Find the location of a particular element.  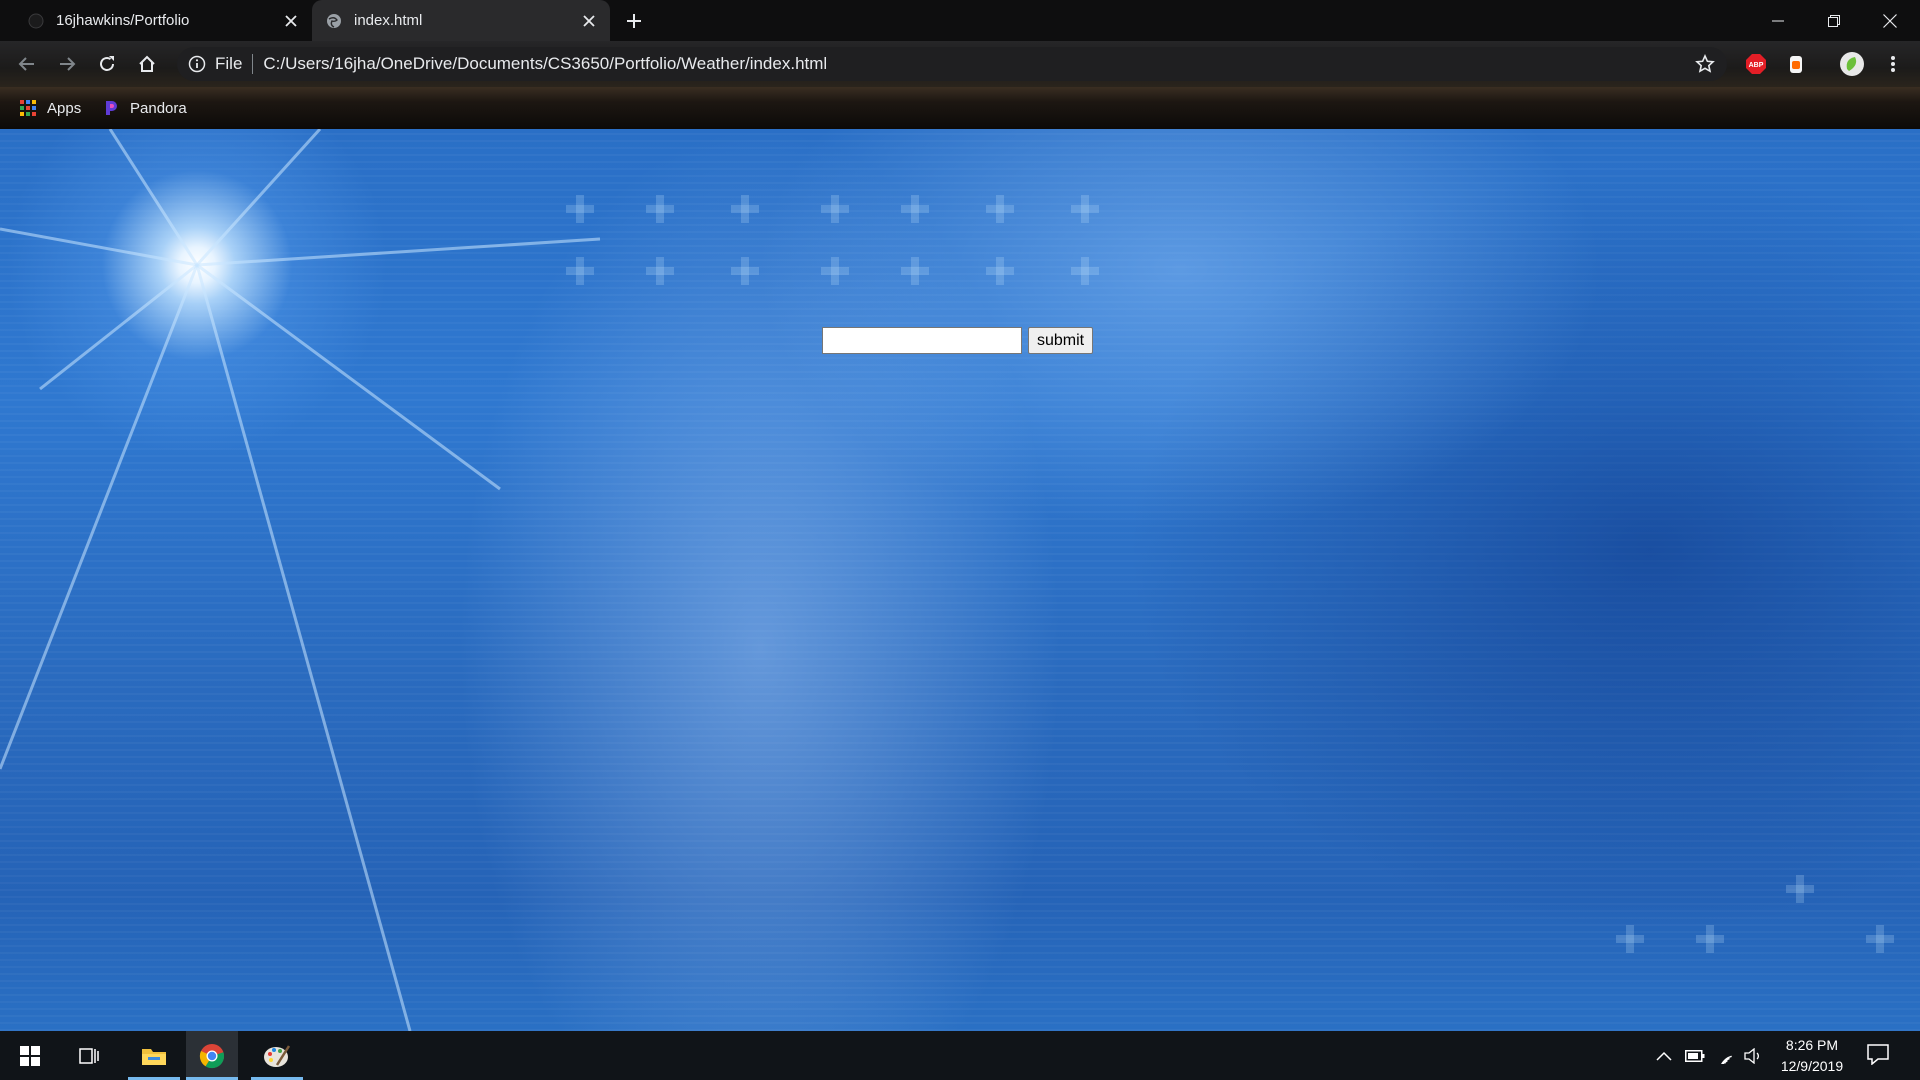

file-explorer-icon is located at coordinates (154, 1056).